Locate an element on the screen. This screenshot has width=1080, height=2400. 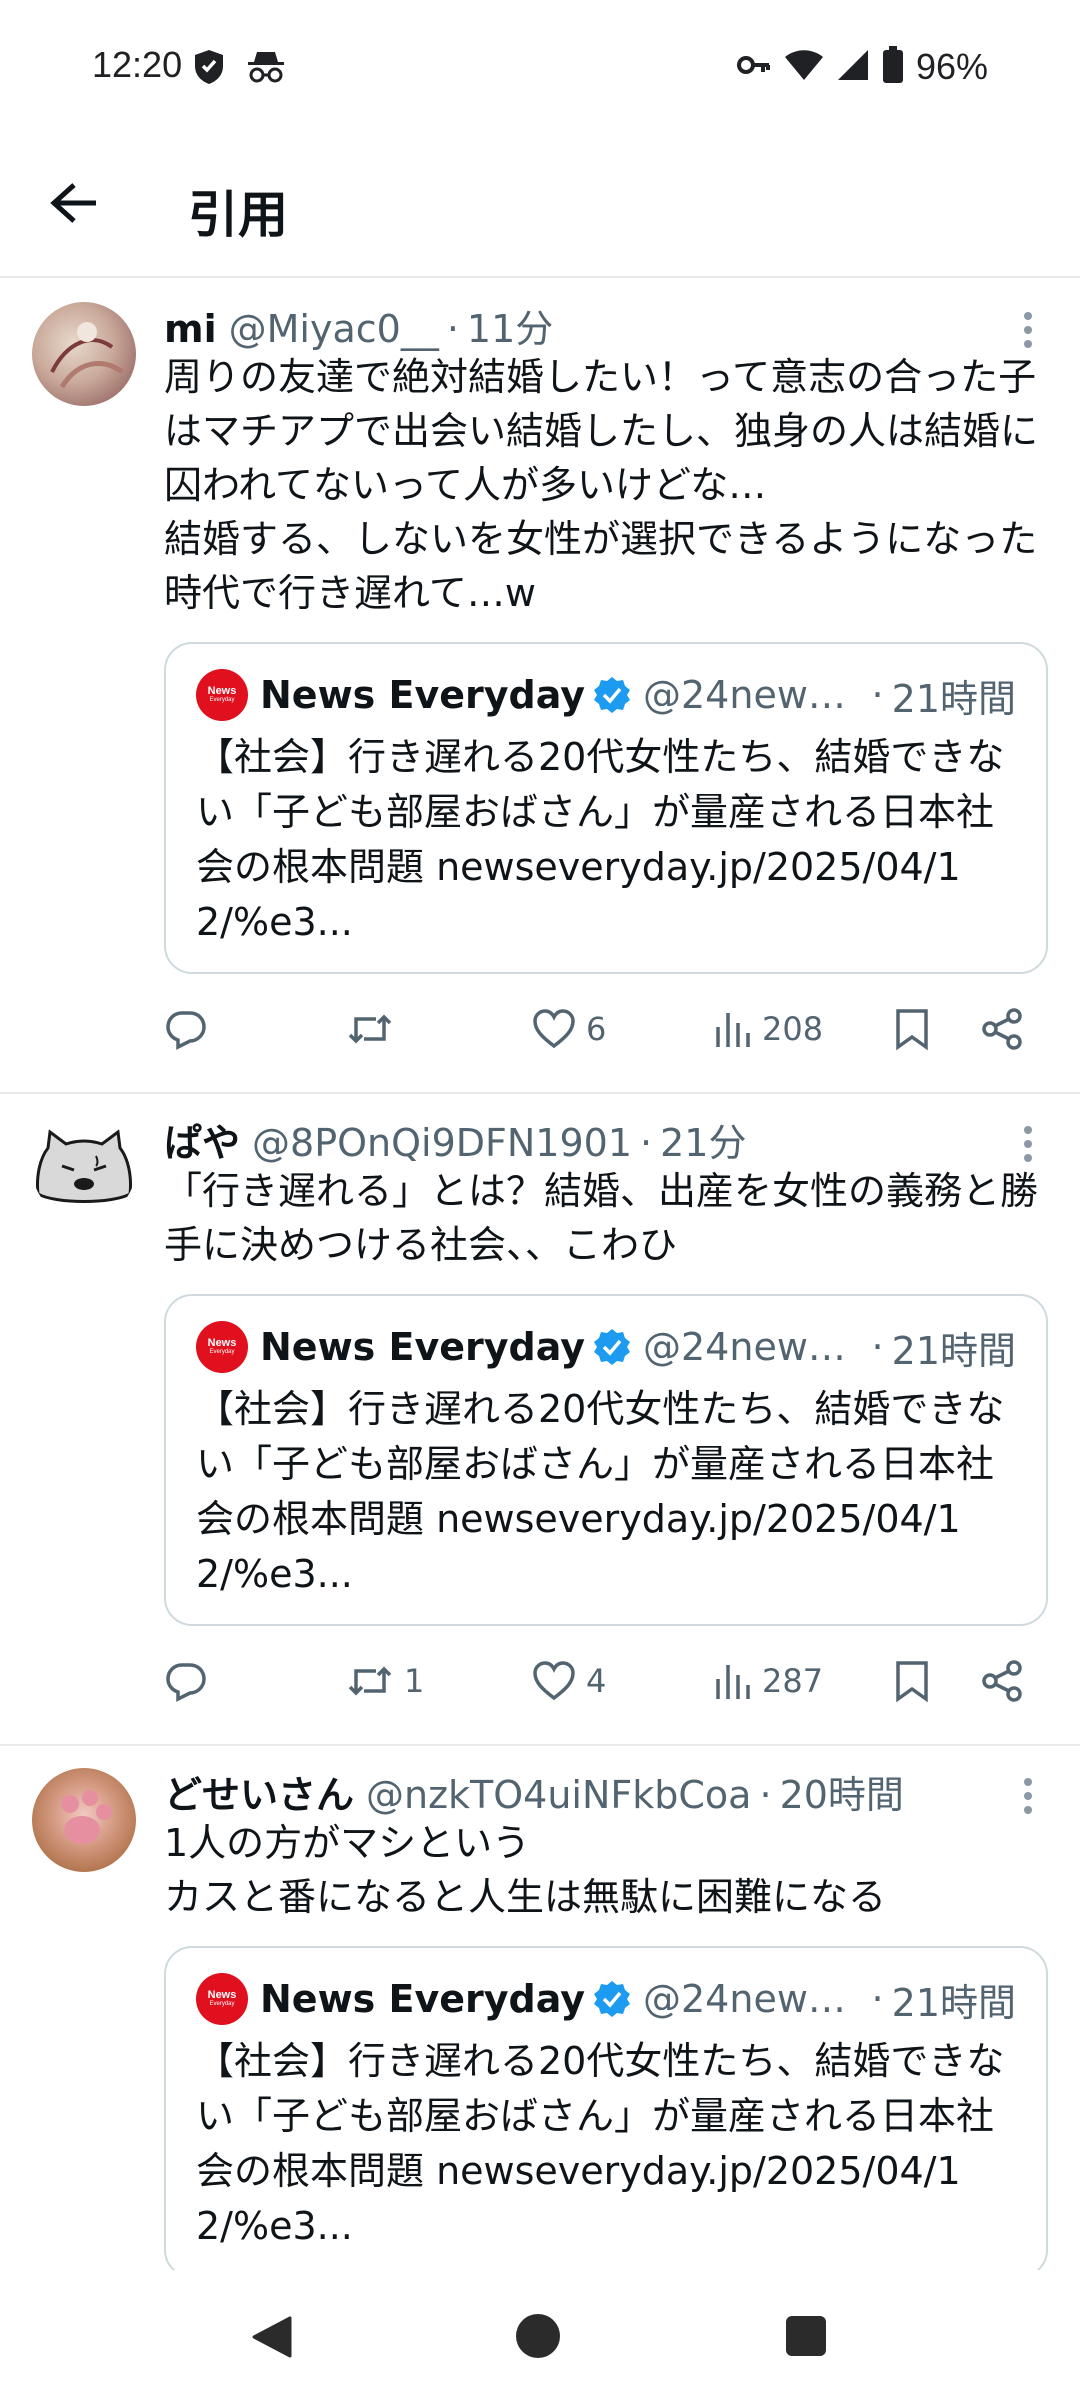
back-button is located at coordinates (74, 203).